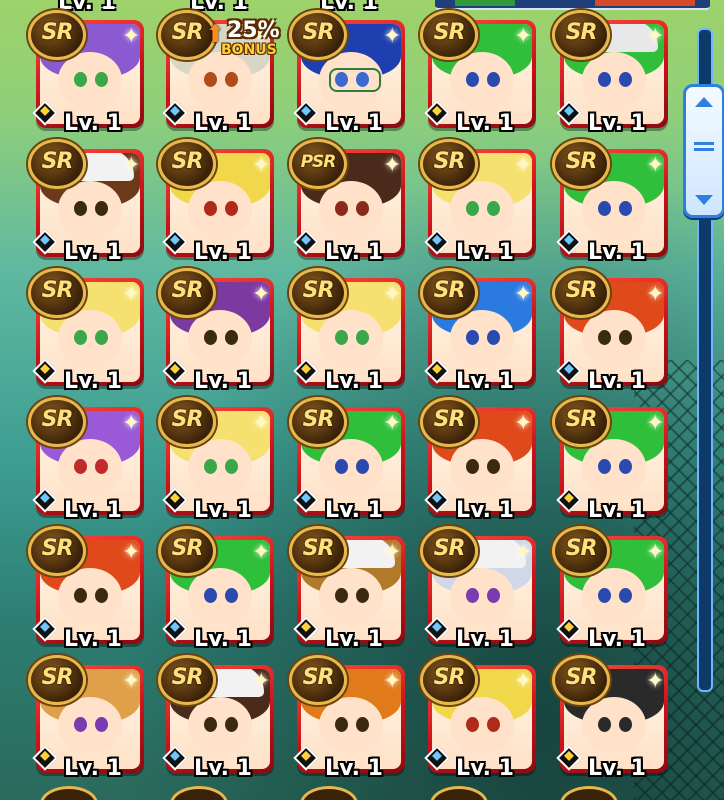 The height and width of the screenshot is (800, 724). What do you see at coordinates (253, 30) in the screenshot?
I see `bonus-percent: 25%` at bounding box center [253, 30].